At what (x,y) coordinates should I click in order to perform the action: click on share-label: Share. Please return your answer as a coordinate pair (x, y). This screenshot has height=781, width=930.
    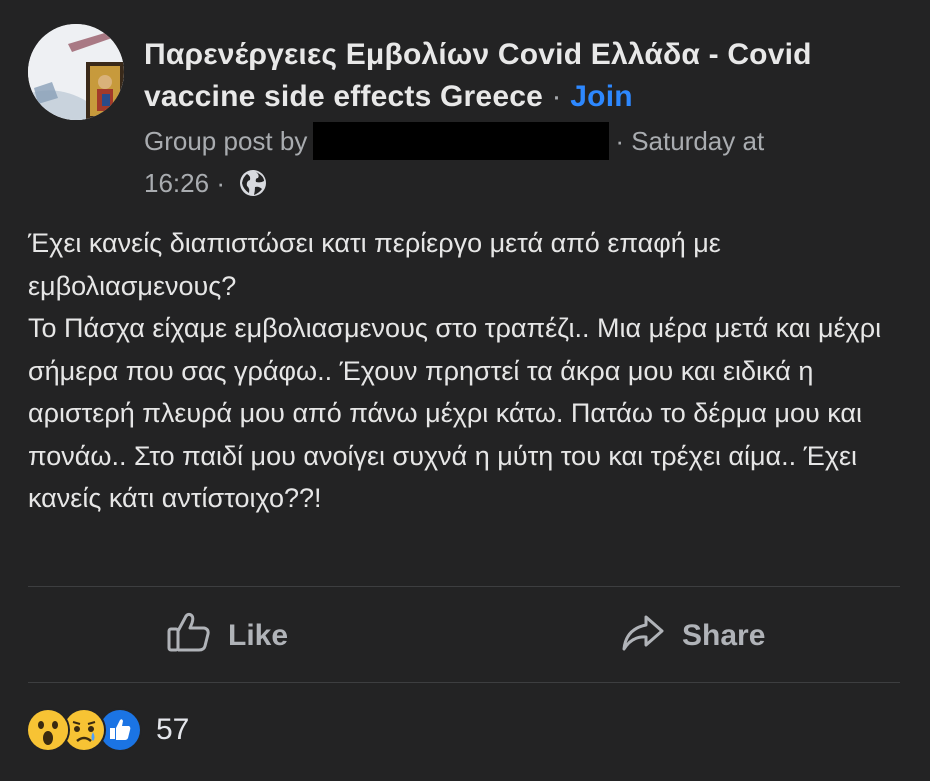
    Looking at the image, I should click on (724, 635).